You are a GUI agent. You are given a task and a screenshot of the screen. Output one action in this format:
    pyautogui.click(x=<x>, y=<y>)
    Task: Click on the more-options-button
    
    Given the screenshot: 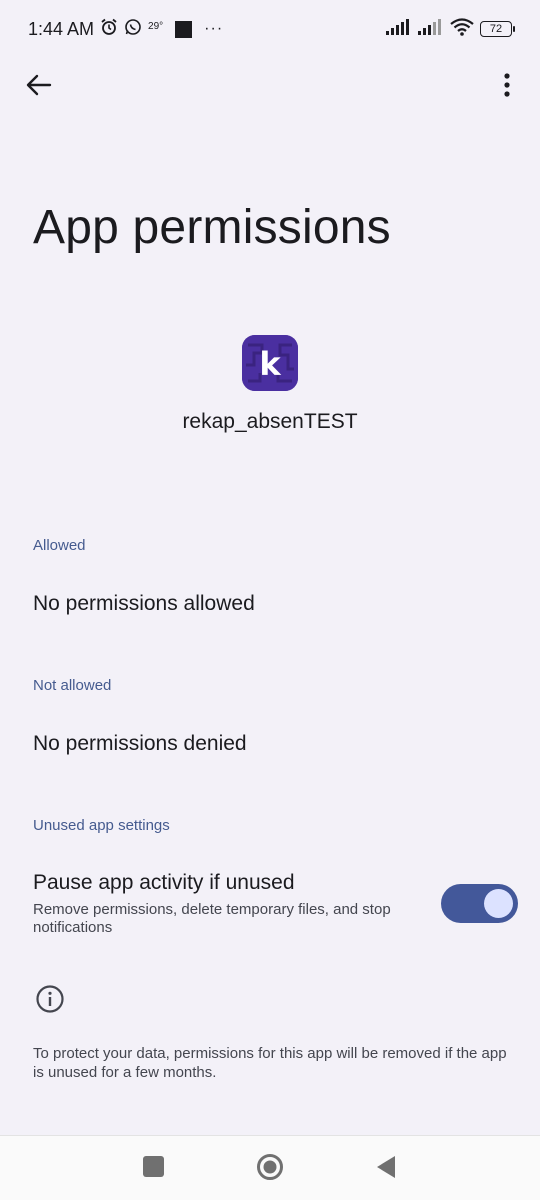 What is the action you would take?
    pyautogui.click(x=507, y=85)
    